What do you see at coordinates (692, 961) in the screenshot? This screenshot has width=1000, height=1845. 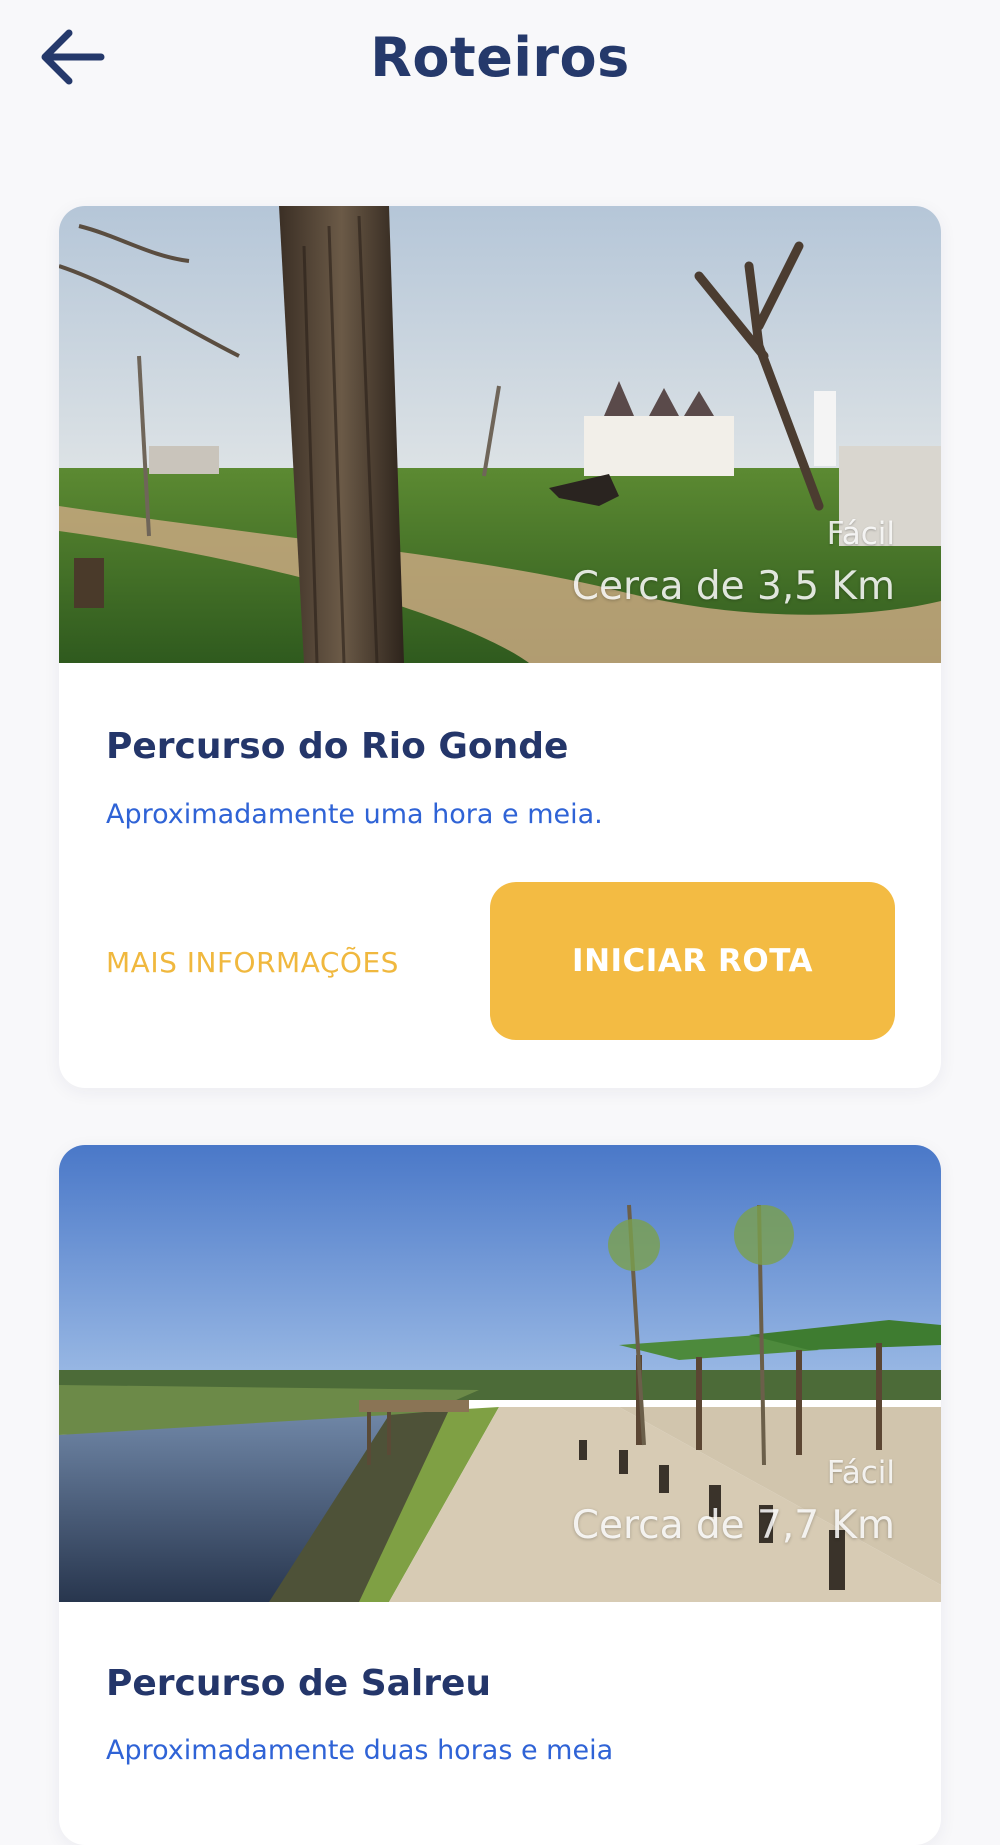 I see `start-route-button: INICIAR ROTA` at bounding box center [692, 961].